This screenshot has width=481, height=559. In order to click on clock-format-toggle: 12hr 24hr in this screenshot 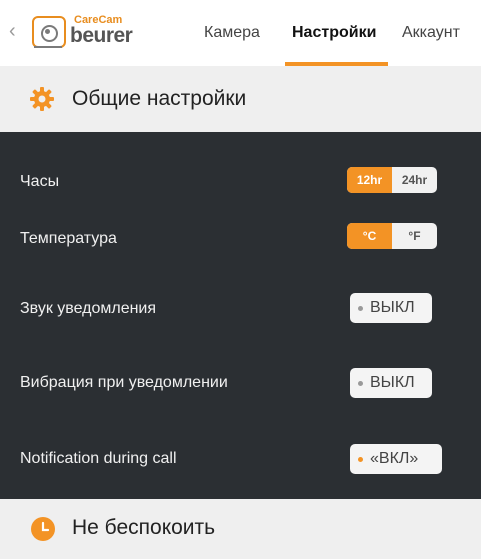, I will do `click(392, 180)`.